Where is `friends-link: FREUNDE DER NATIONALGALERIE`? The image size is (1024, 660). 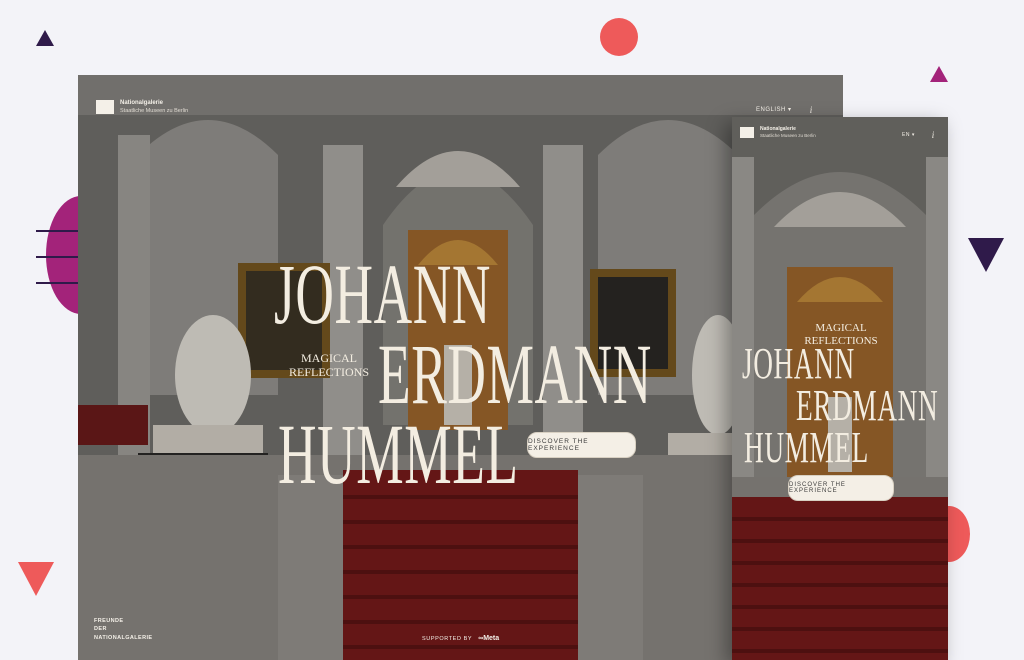 friends-link: FREUNDE DER NATIONALGALERIE is located at coordinates (123, 629).